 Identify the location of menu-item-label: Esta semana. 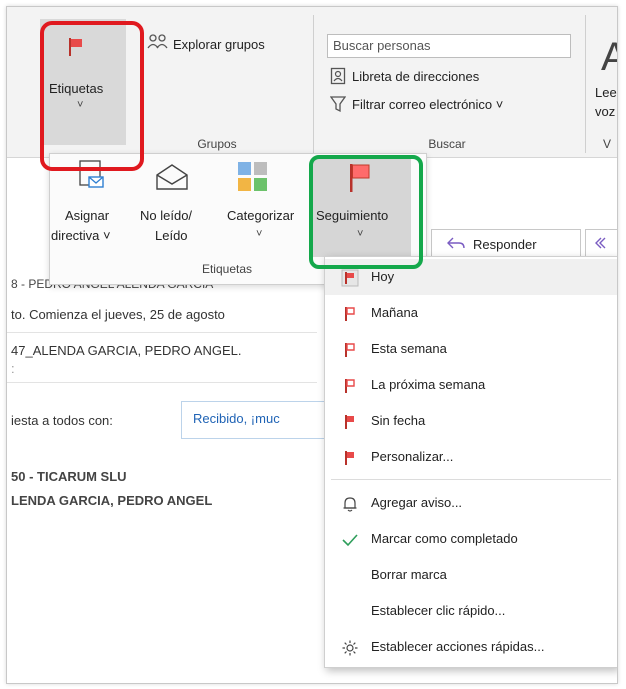
(409, 348).